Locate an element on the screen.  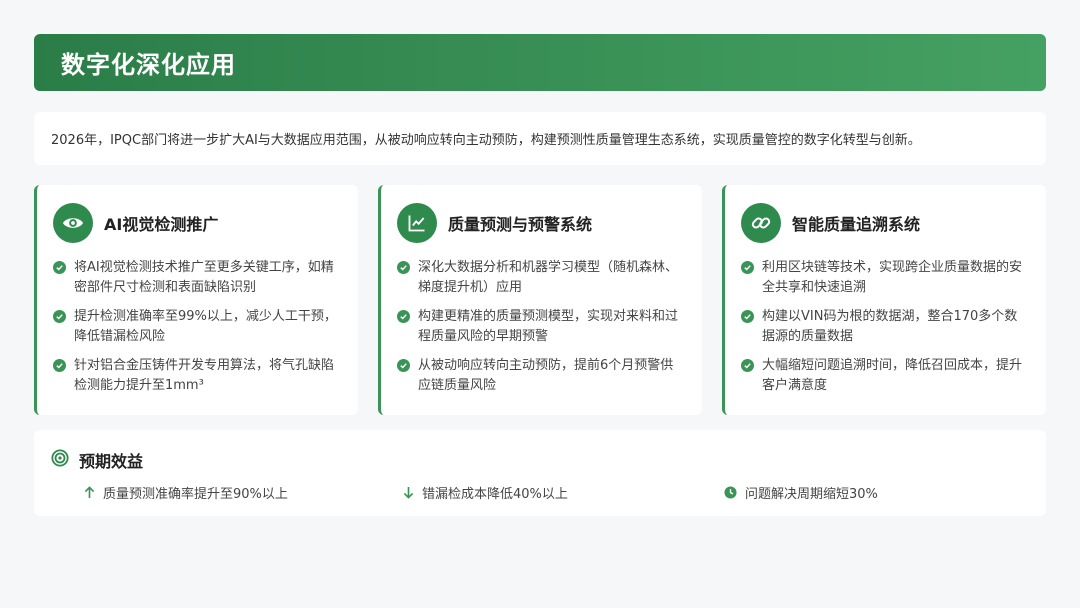
card-header: 智能质量追溯系统 is located at coordinates (885, 223).